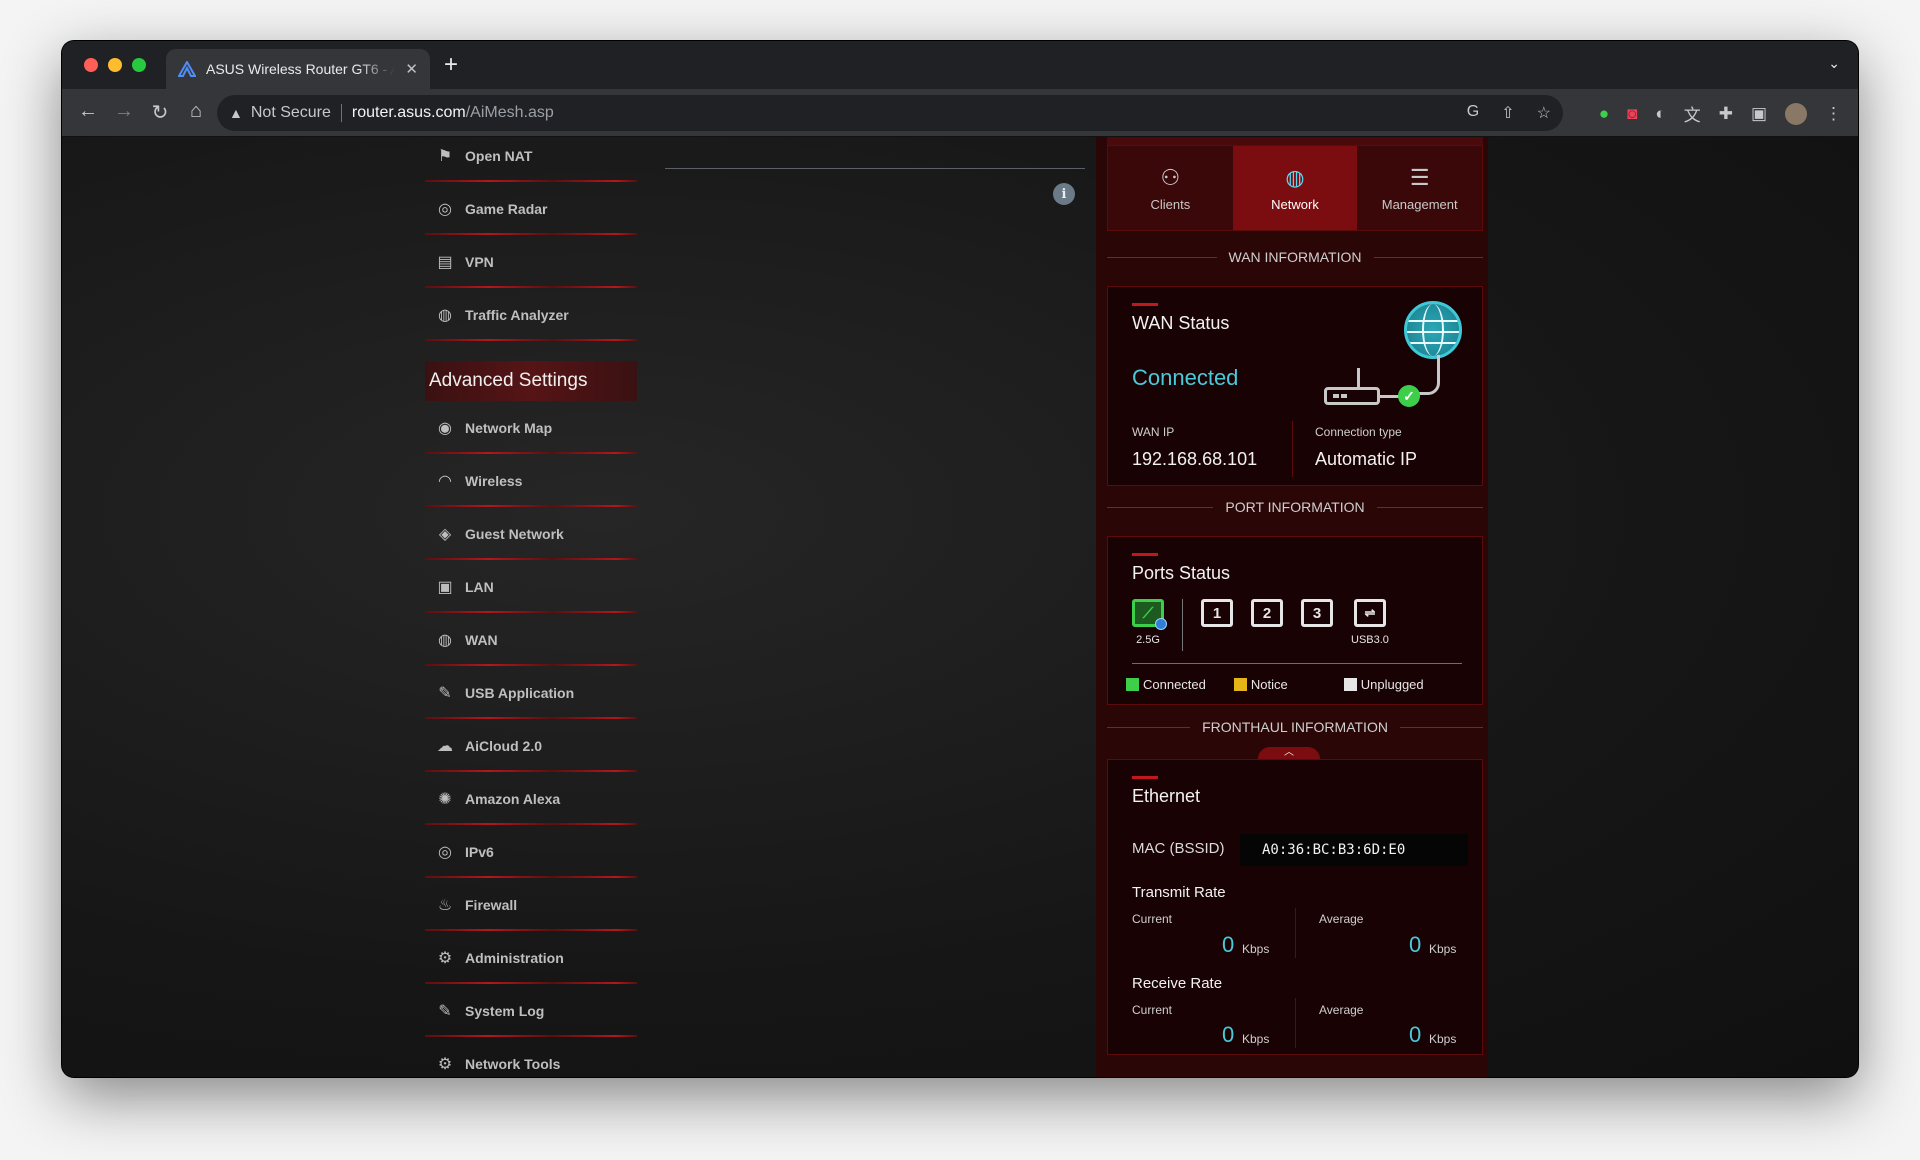 This screenshot has height=1160, width=1920. What do you see at coordinates (531, 904) in the screenshot?
I see `sidebar-item-firewall: ♨ Firewall` at bounding box center [531, 904].